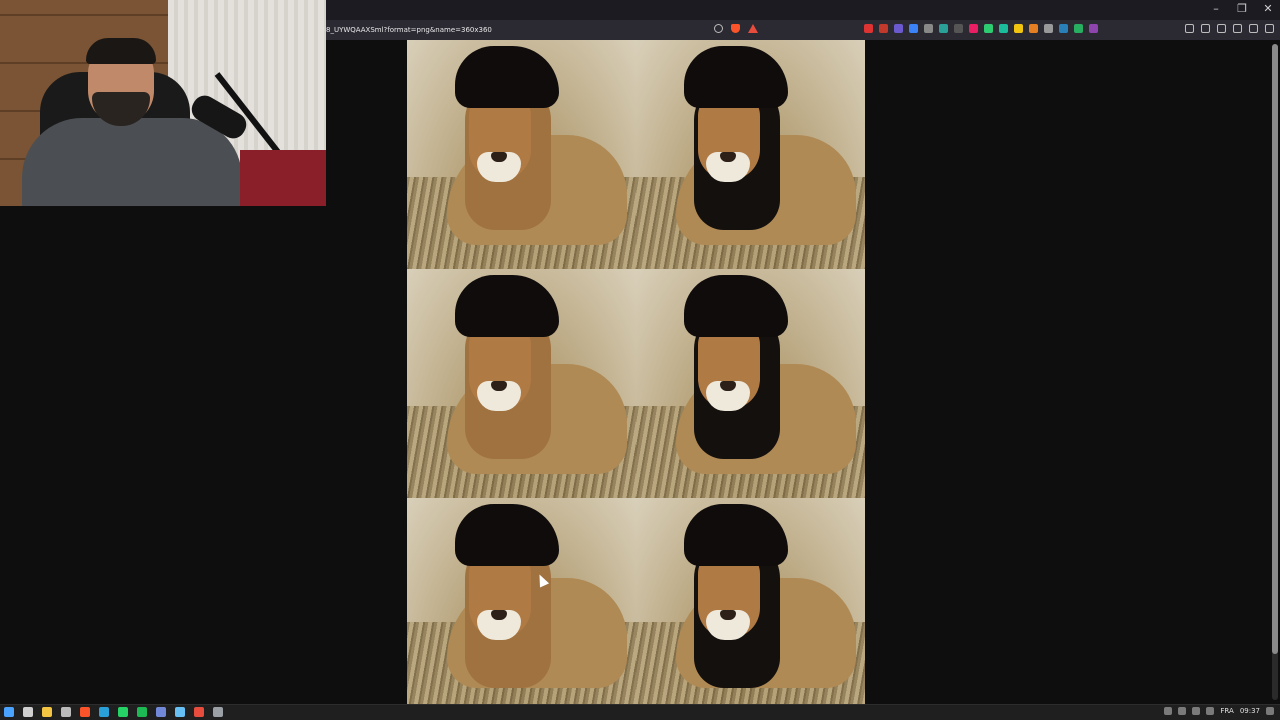 The image size is (1280, 720). What do you see at coordinates (199, 712) in the screenshot?
I see `red-app-icon` at bounding box center [199, 712].